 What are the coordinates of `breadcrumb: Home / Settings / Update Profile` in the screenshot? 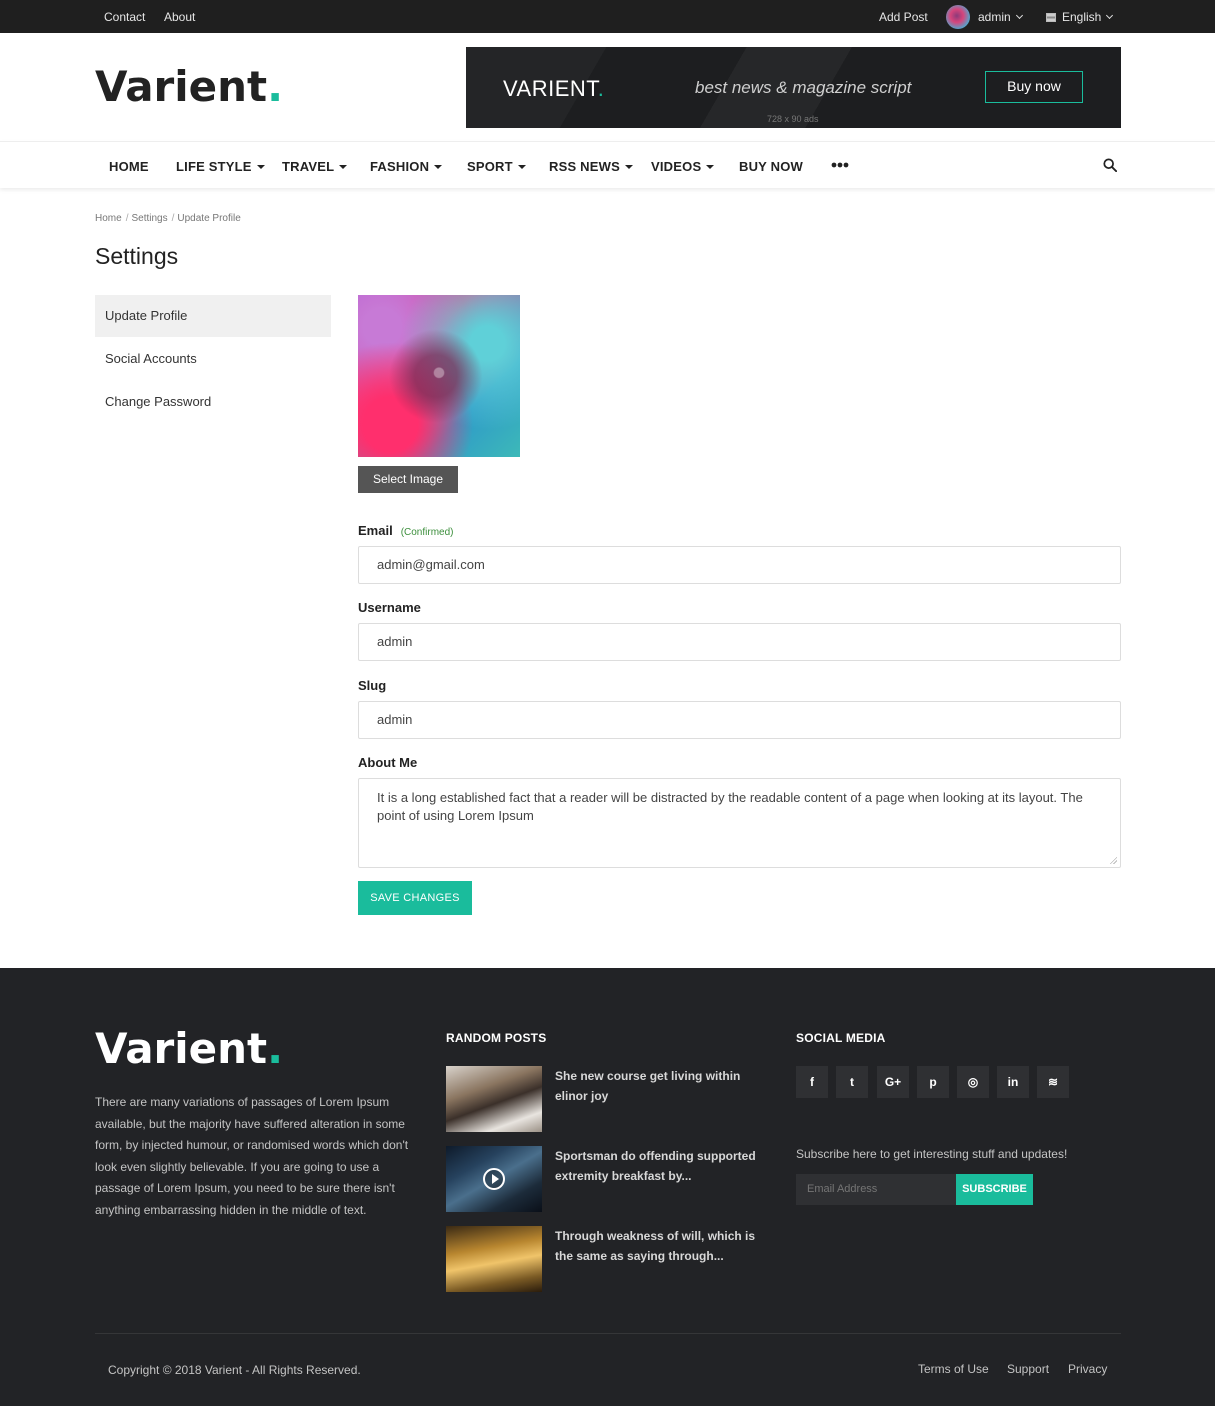 It's located at (168, 218).